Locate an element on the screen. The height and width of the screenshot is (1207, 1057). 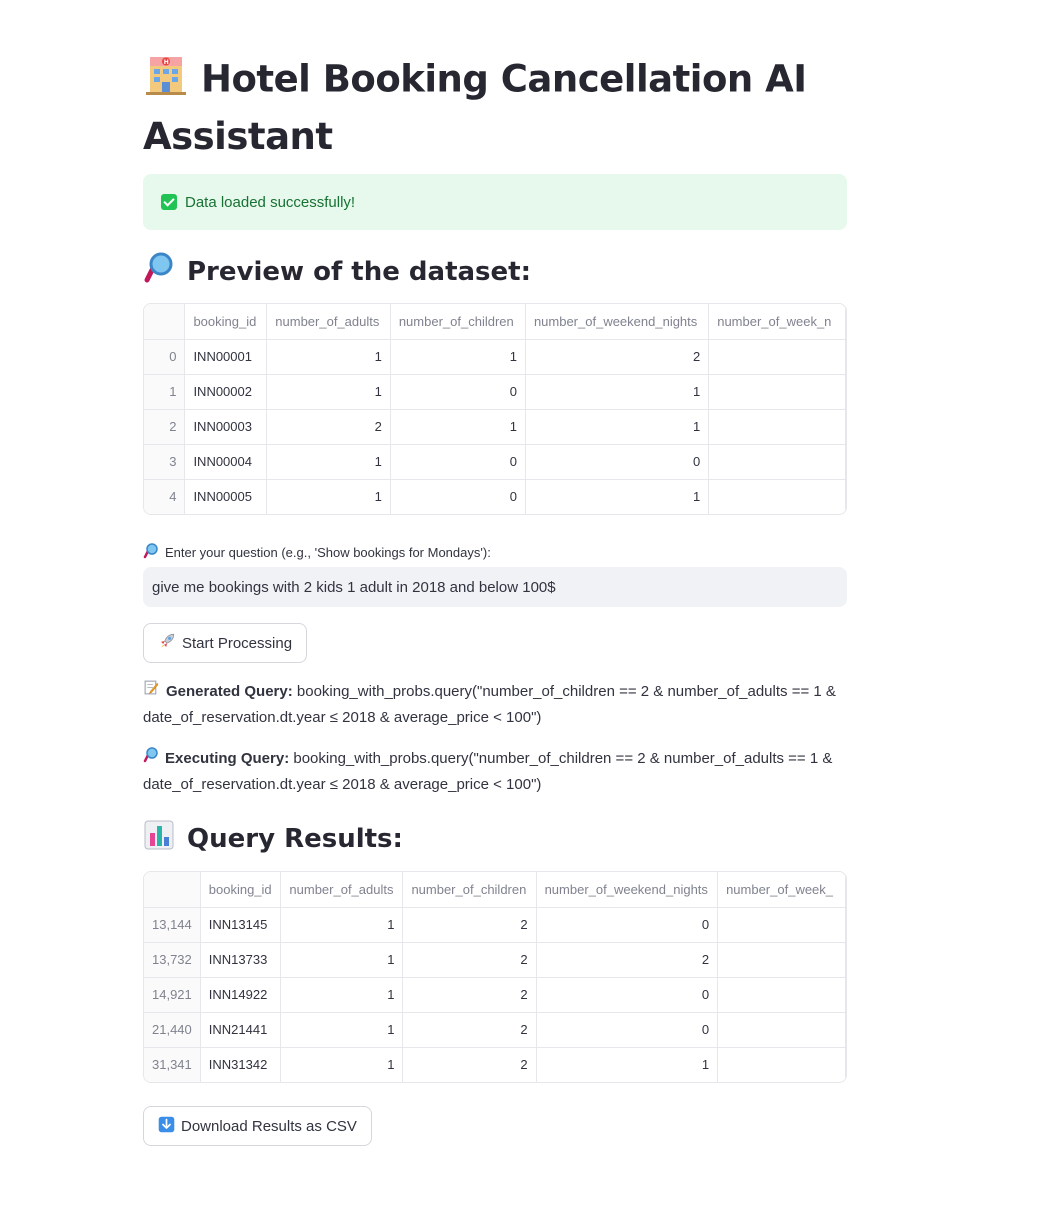
table-row: 14,921 INN14922 1 2 0 is located at coordinates (495, 995).